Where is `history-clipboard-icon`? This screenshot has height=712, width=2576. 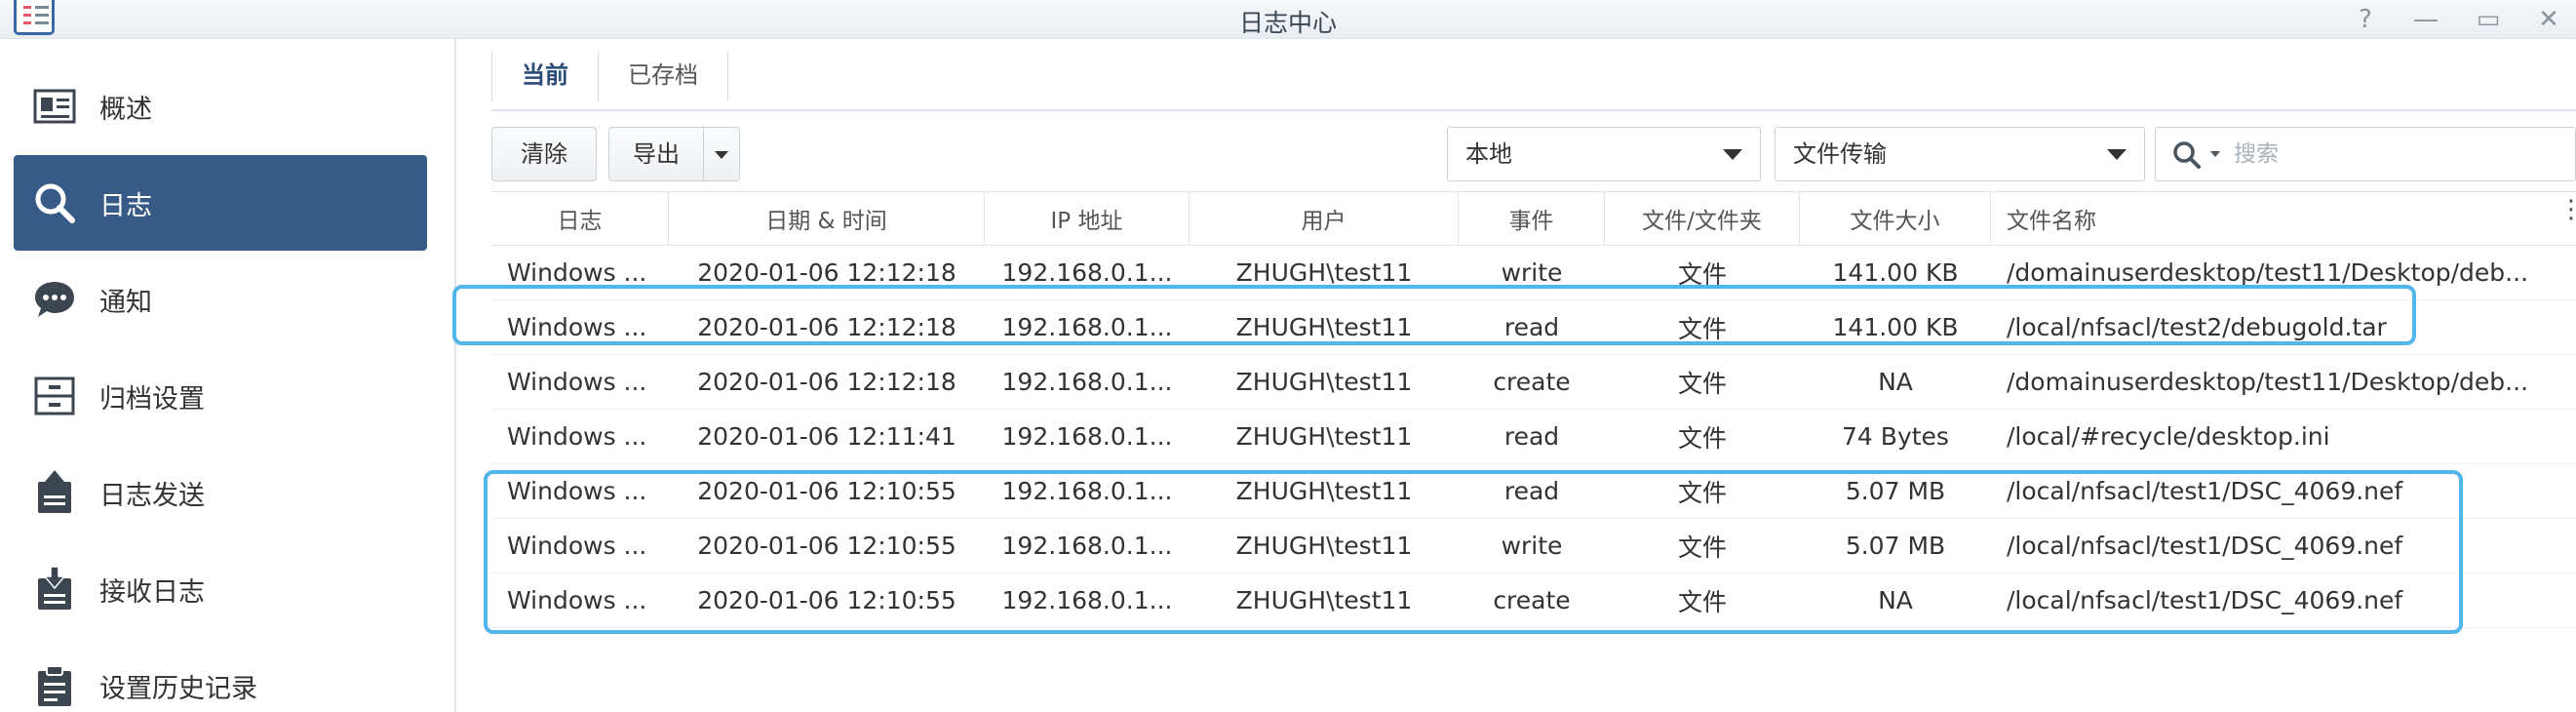 history-clipboard-icon is located at coordinates (54, 685).